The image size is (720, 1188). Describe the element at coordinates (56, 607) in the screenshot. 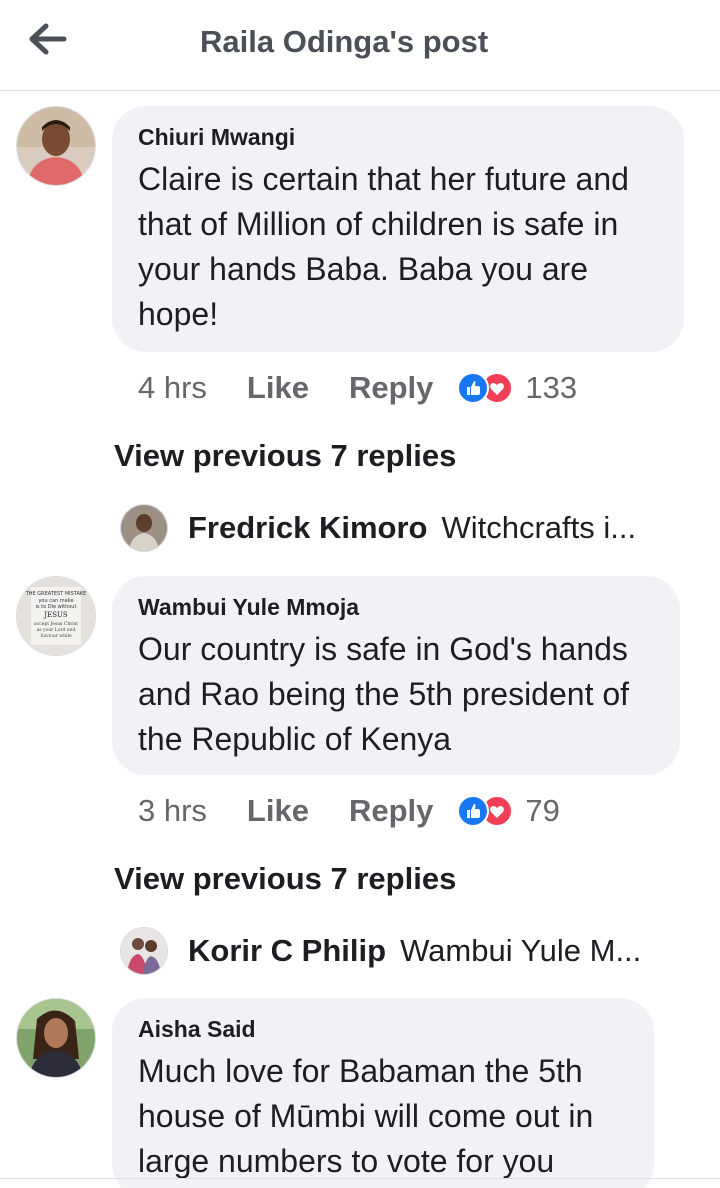

I see `svg-text: is to Die without` at that location.